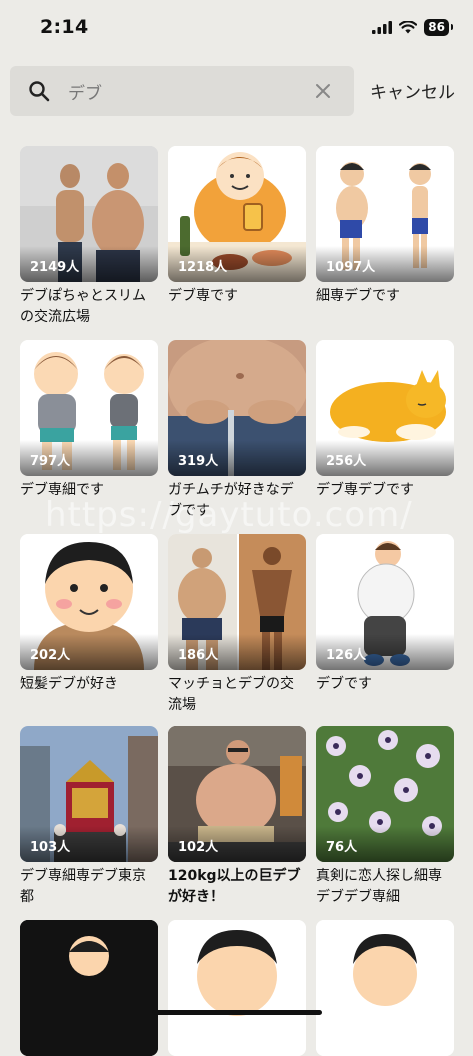 This screenshot has height=1056, width=473. What do you see at coordinates (89, 214) in the screenshot?
I see `group-thumbnail: 2149人` at bounding box center [89, 214].